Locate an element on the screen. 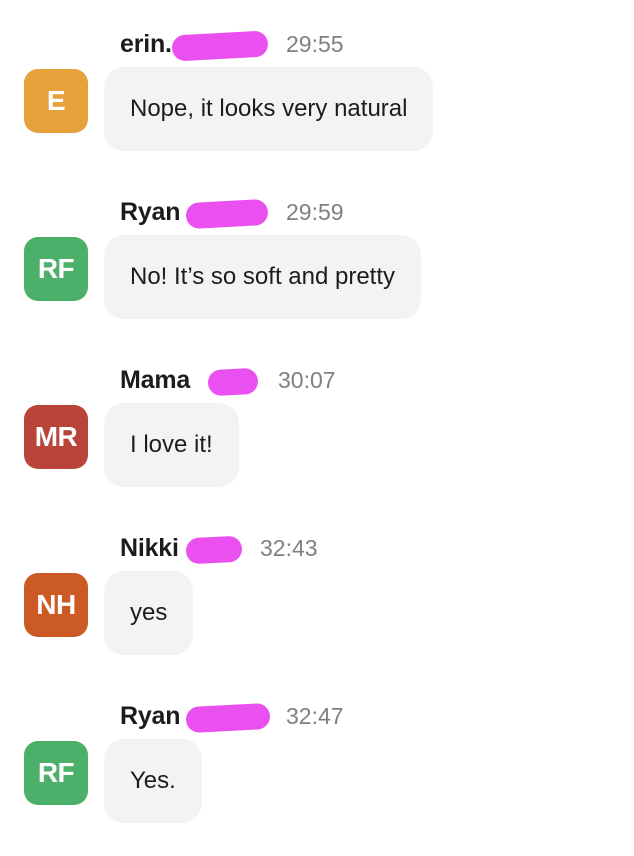 This screenshot has width=634, height=856. sender-name: Mama is located at coordinates (155, 380).